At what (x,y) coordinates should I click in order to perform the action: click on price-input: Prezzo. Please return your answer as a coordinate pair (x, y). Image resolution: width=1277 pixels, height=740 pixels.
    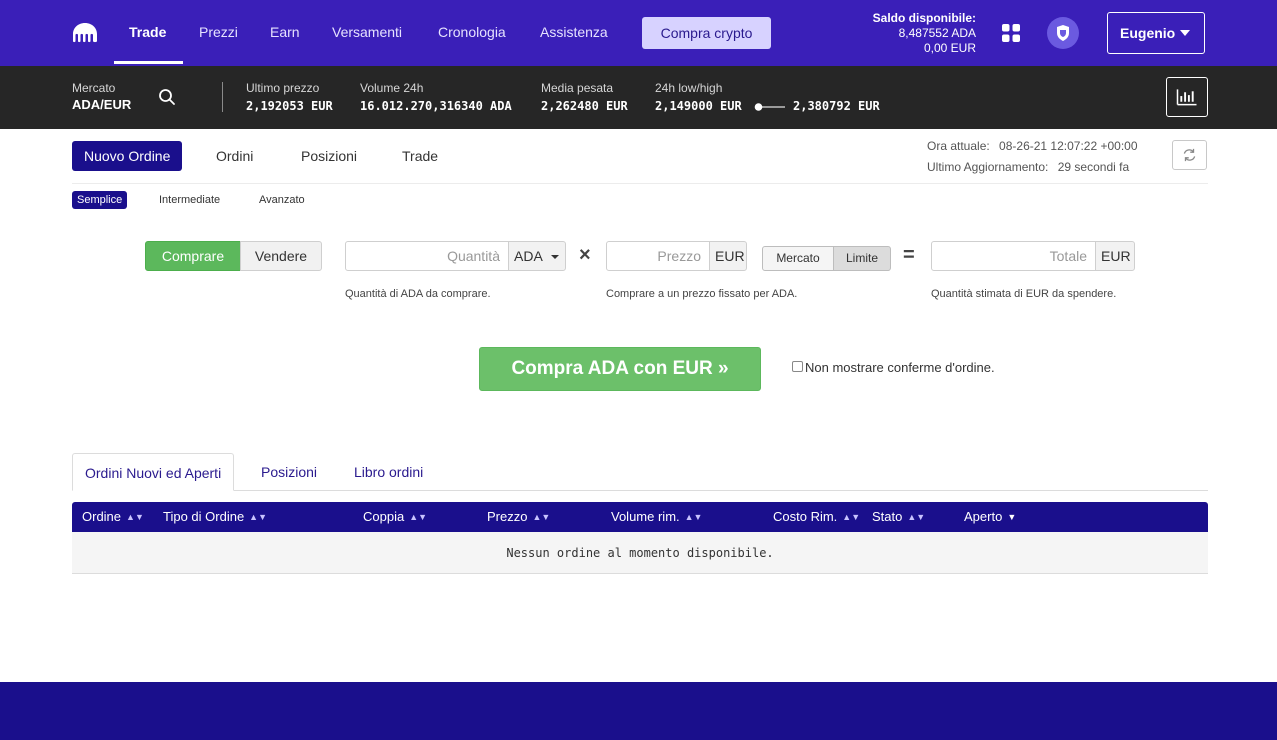
    Looking at the image, I should click on (658, 256).